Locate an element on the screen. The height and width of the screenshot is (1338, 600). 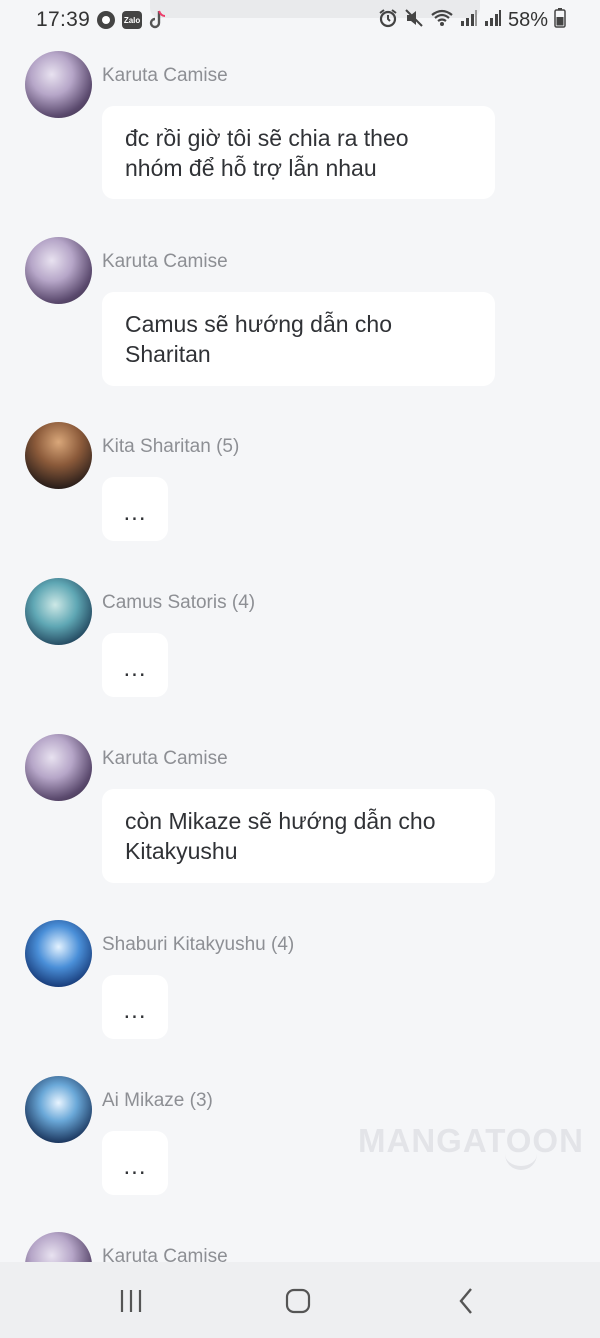
home-icon is located at coordinates (298, 1301).